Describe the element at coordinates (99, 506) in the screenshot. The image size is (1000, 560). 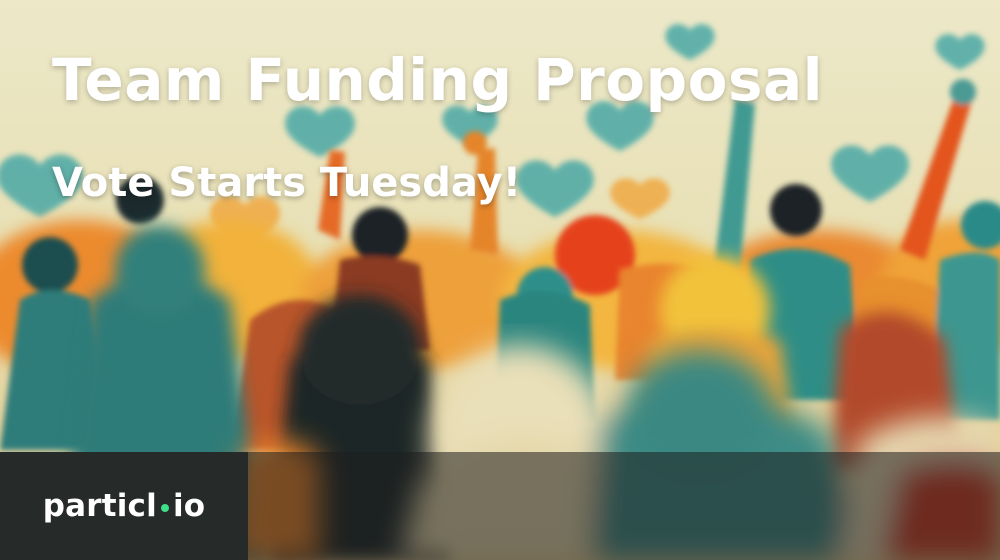
I see `logo-text-part1: particl` at that location.